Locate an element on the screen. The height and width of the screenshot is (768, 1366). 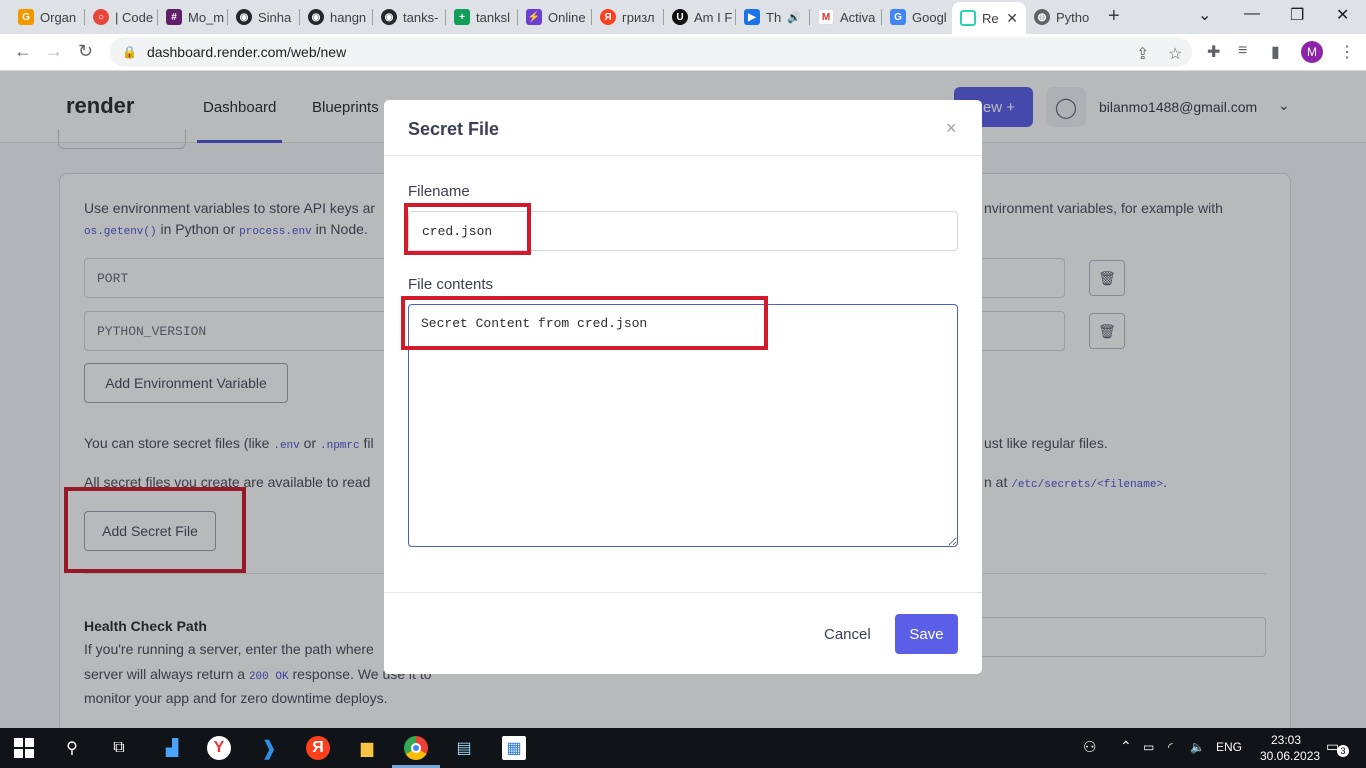
lock-icon: 🔒 is located at coordinates (129, 52).